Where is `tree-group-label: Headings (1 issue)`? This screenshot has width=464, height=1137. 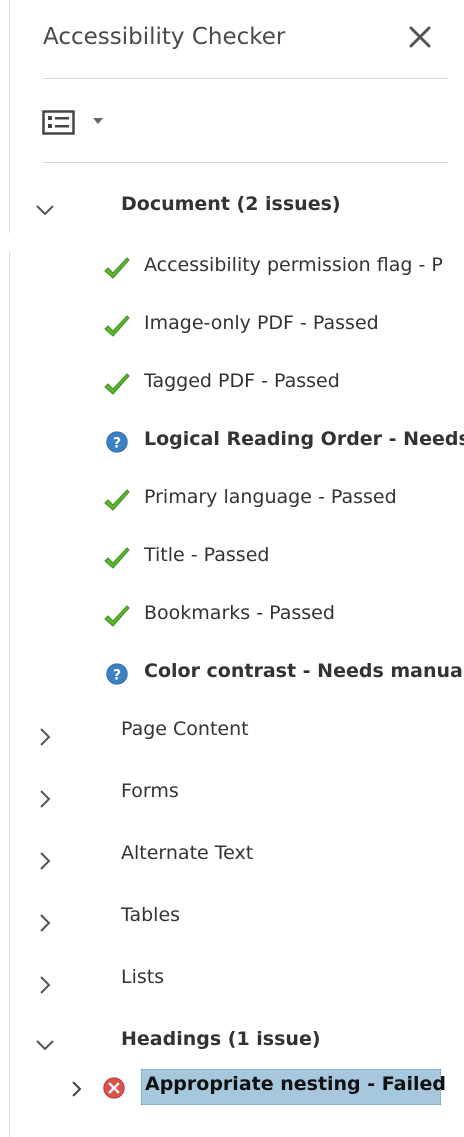
tree-group-label: Headings (1 issue) is located at coordinates (221, 1039).